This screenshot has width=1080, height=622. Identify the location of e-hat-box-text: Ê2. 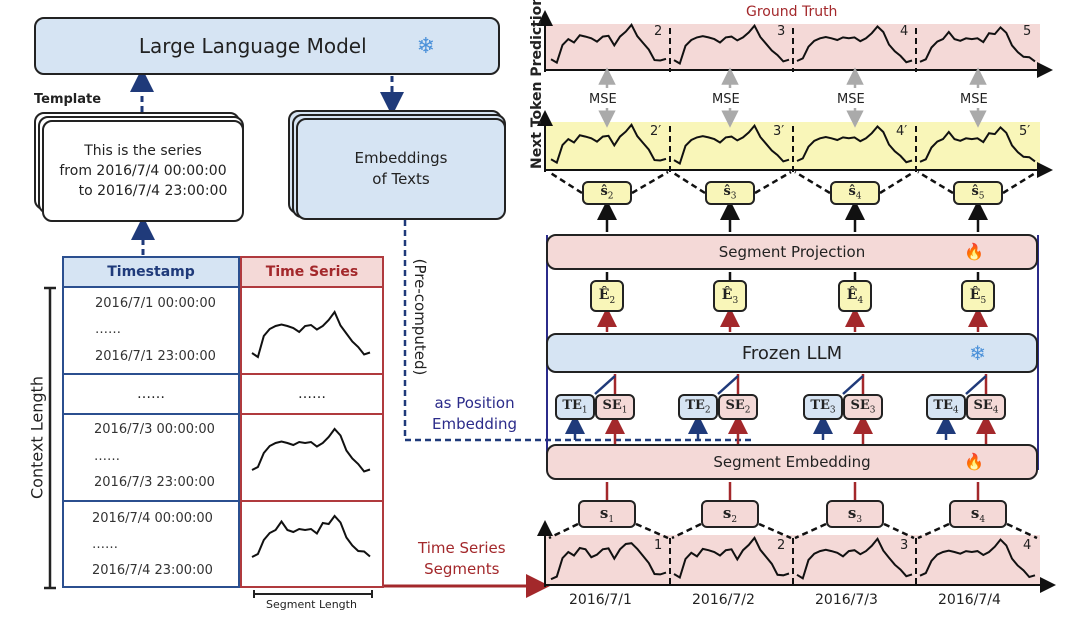
(607, 296).